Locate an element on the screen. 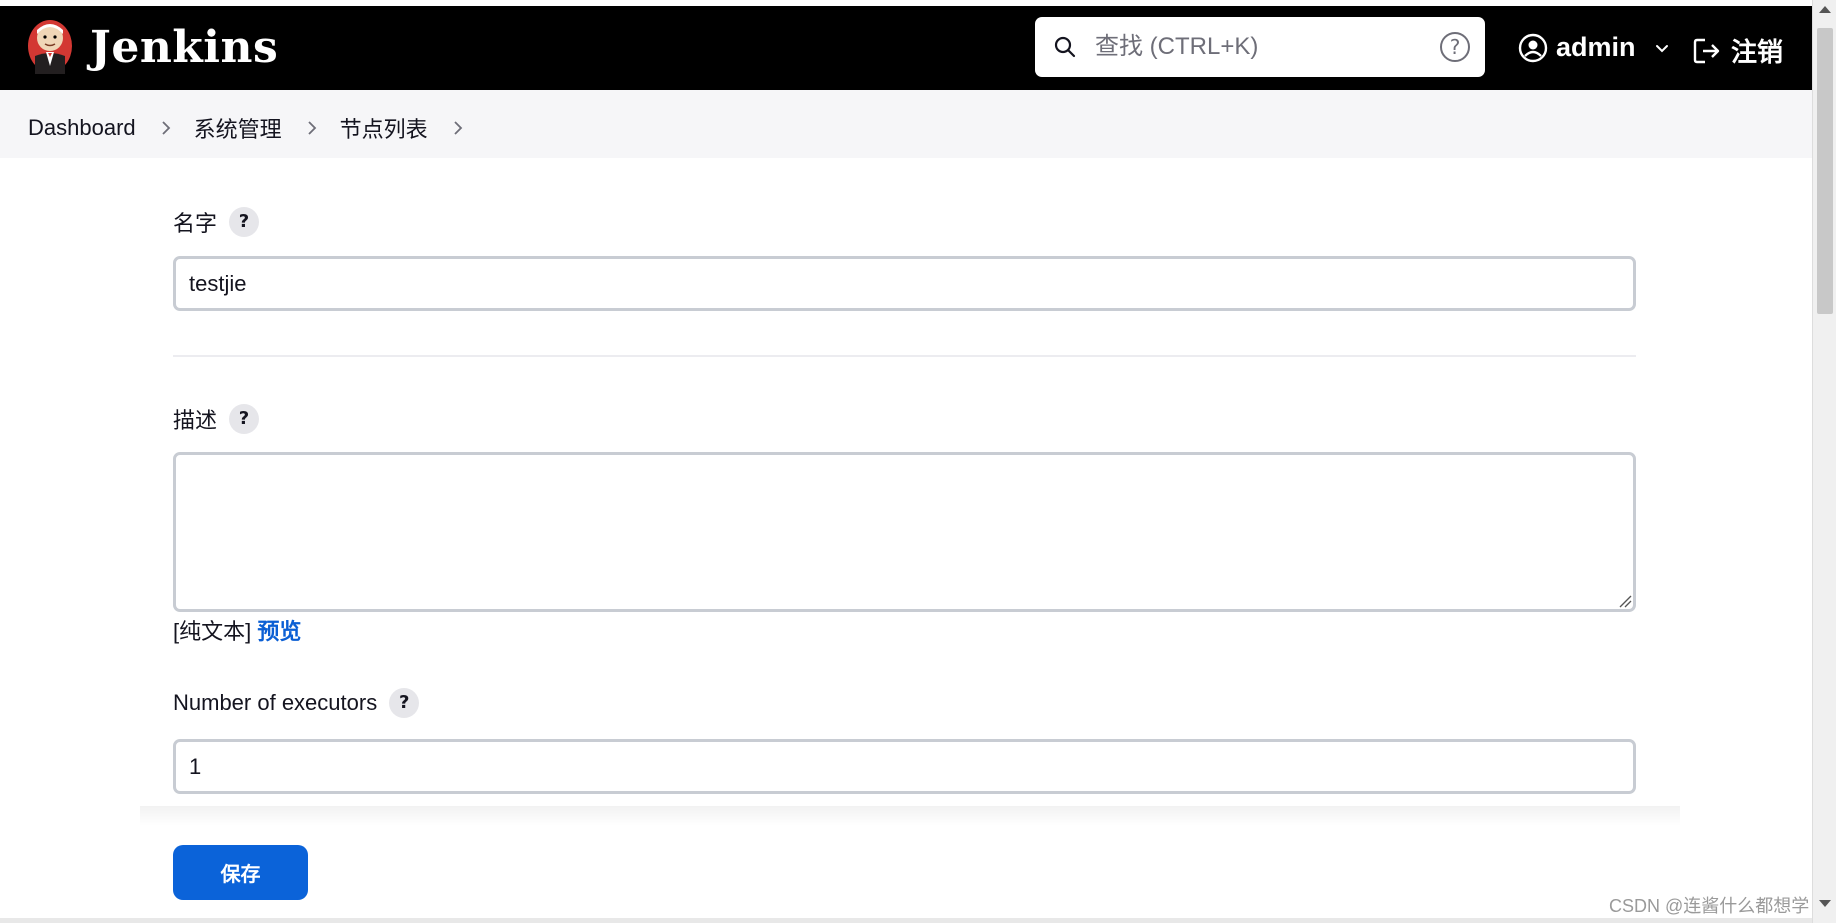 Image resolution: width=1836 pixels, height=923 pixels. description-label: 描述 is located at coordinates (195, 420).